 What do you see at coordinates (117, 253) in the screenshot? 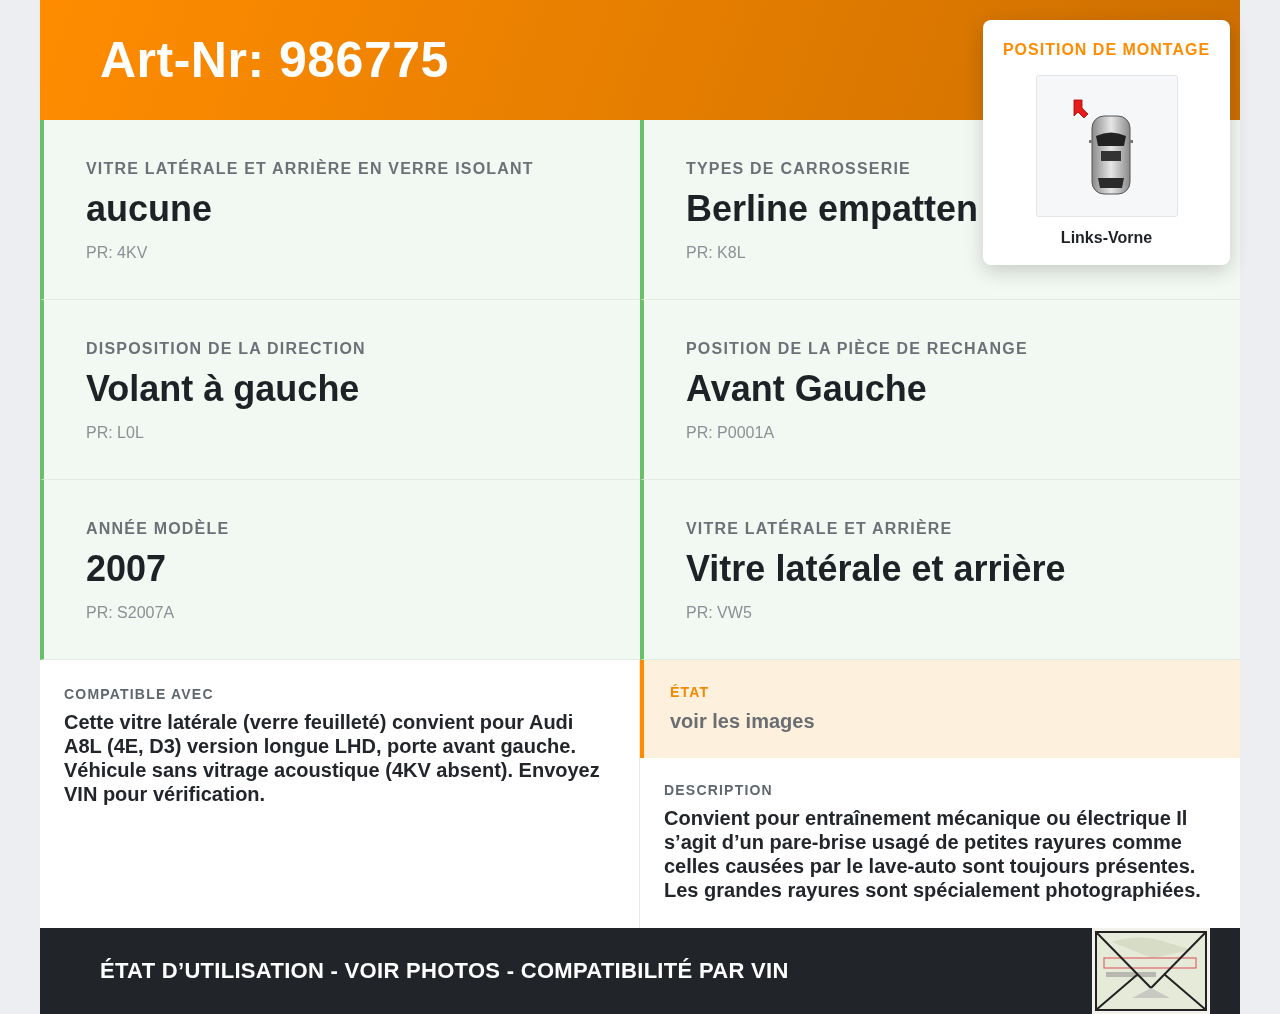
I see `spec-code: PR: 4KV` at bounding box center [117, 253].